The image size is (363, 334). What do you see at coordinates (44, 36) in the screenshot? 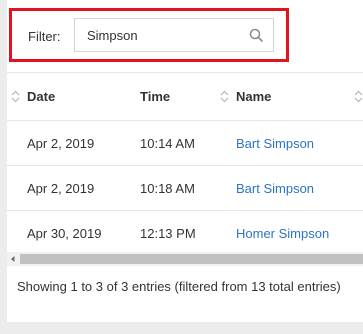
I see `filter-label: Filter:` at bounding box center [44, 36].